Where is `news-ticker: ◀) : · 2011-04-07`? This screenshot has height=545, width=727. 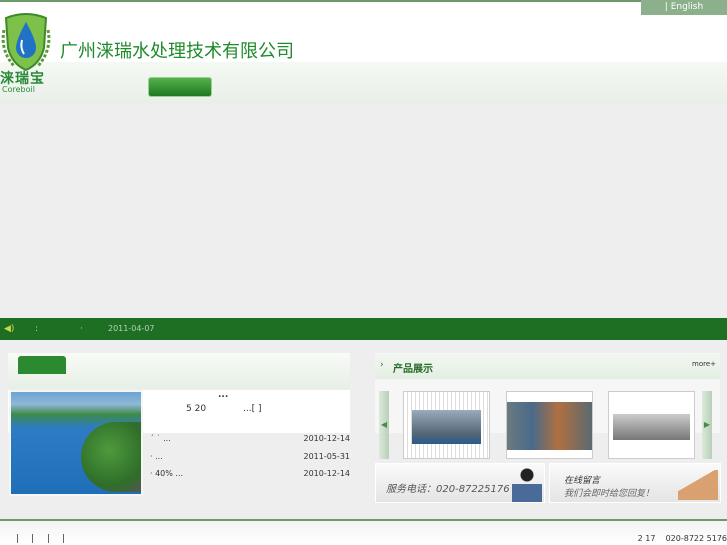 news-ticker: ◀) : · 2011-04-07 is located at coordinates (363, 329).